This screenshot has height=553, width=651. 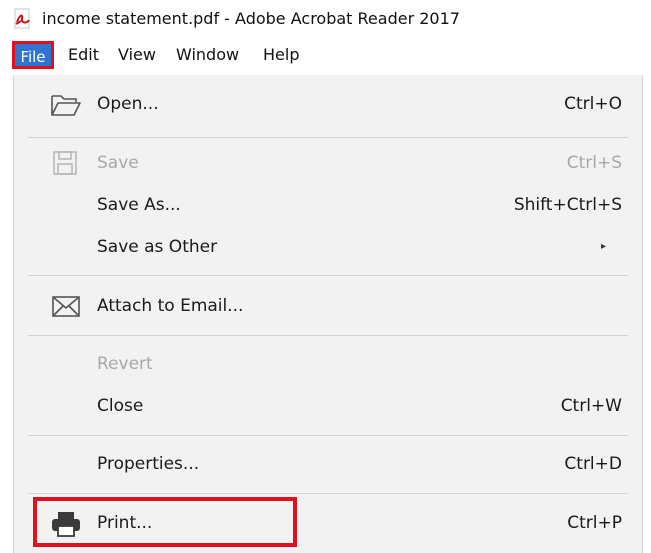 I want to click on menu-item-label: Close, so click(x=120, y=406).